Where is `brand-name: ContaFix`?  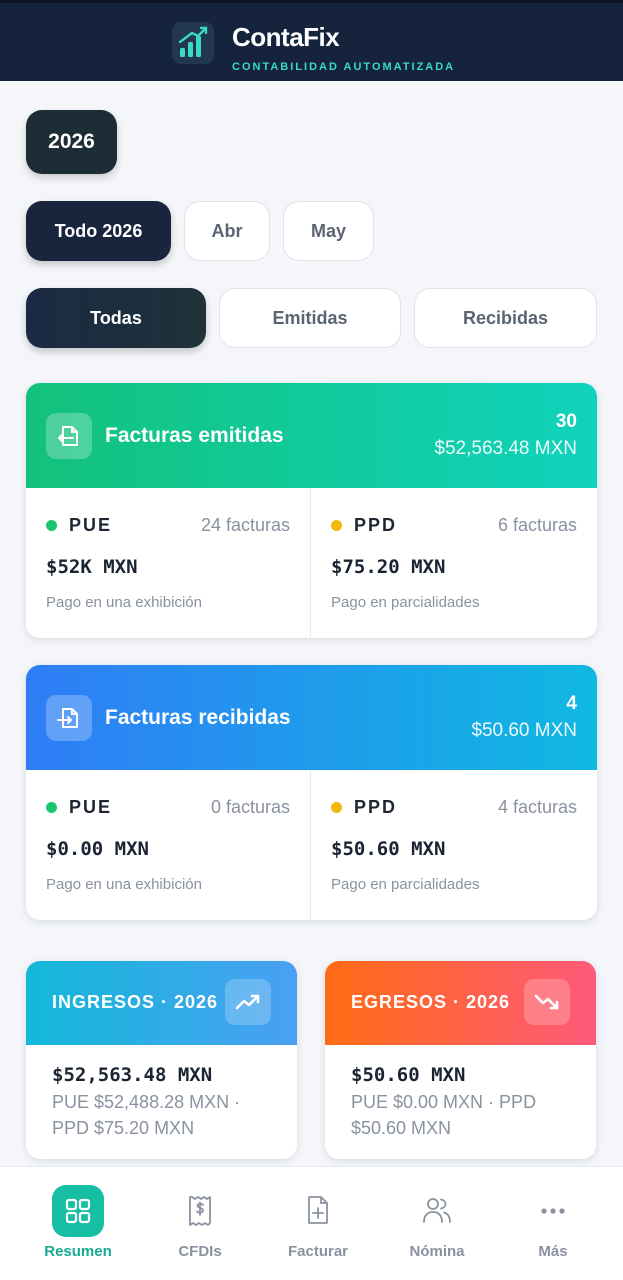
brand-name: ContaFix is located at coordinates (286, 37).